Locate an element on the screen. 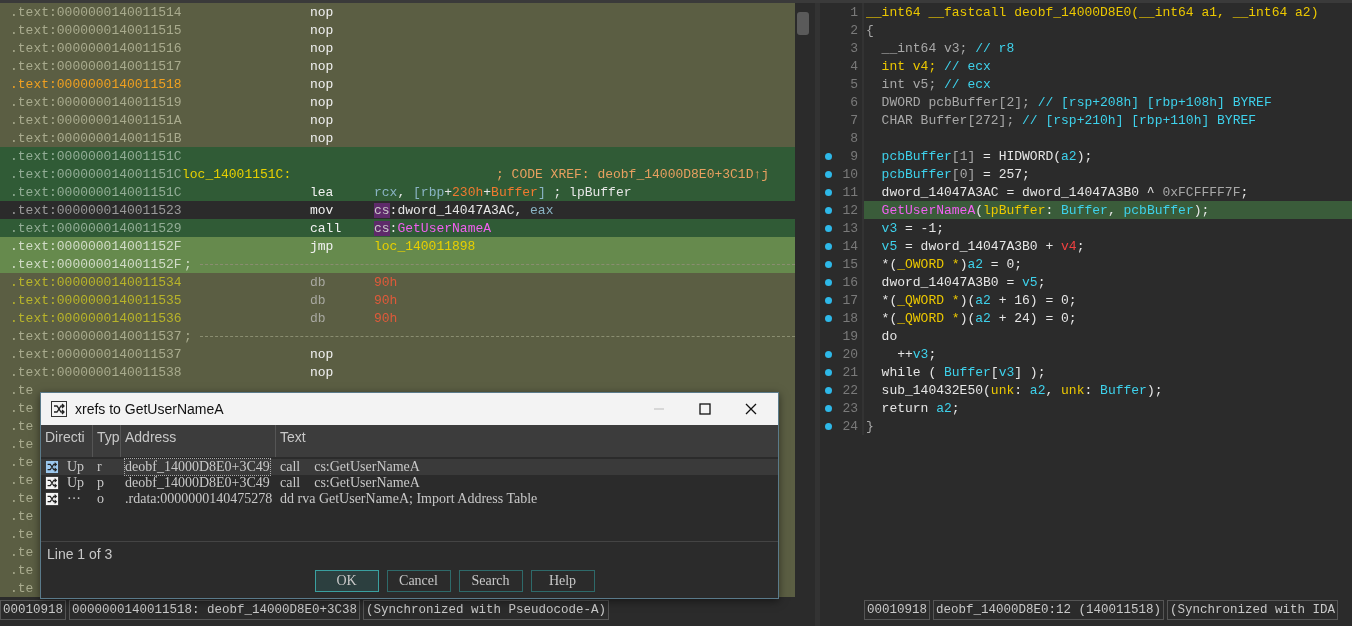 Image resolution: width=1352 pixels, height=626 pixels. code-line: { is located at coordinates (870, 30).